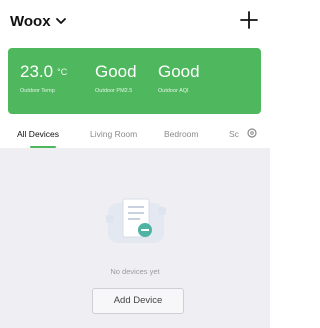 This screenshot has height=328, width=320. I want to click on outdoor-temp-value: 23.0, so click(37, 71).